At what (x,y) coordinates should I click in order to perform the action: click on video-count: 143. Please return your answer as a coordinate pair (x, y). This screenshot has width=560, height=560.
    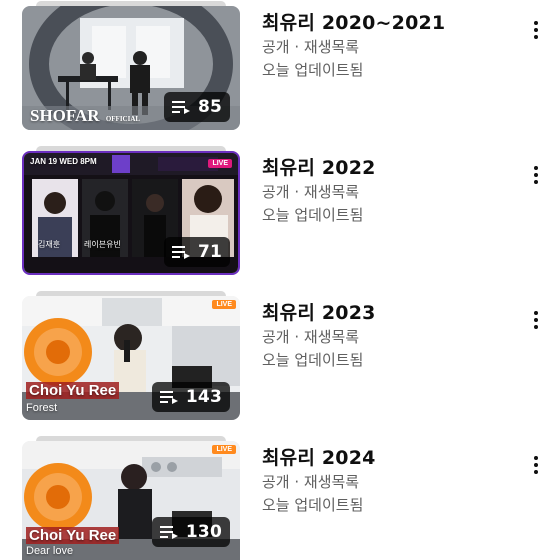
    Looking at the image, I should click on (203, 397).